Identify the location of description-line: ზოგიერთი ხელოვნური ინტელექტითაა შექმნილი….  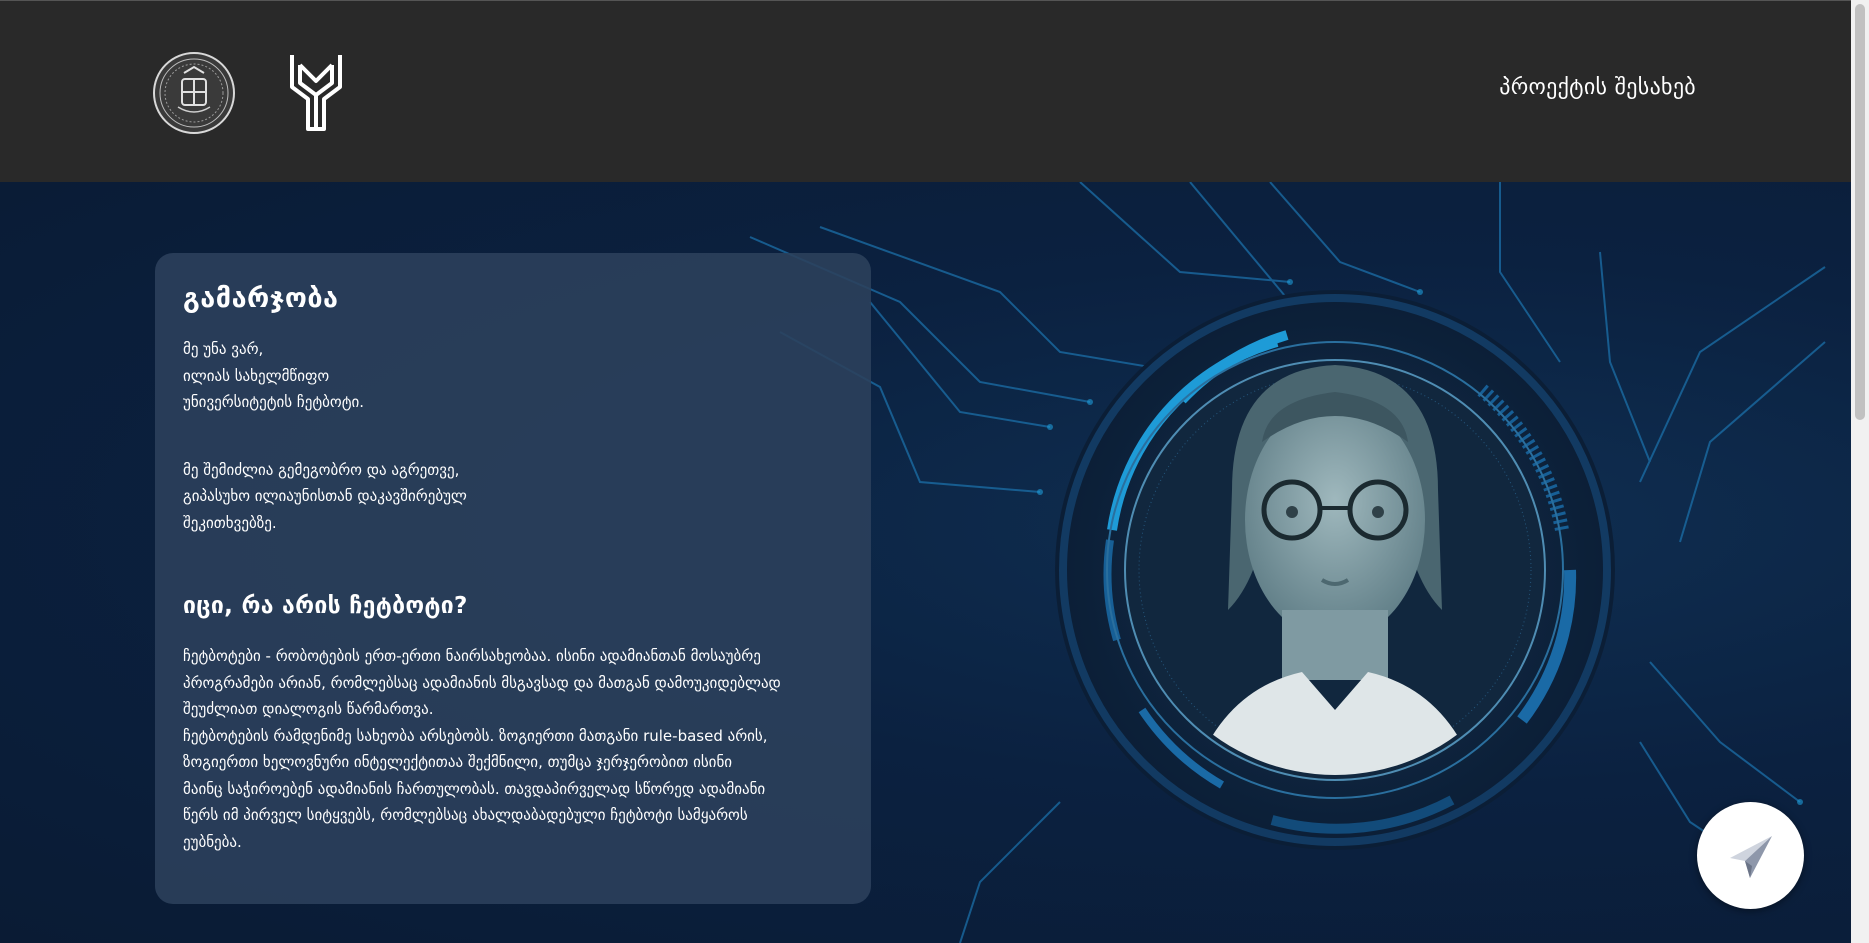
(458, 762).